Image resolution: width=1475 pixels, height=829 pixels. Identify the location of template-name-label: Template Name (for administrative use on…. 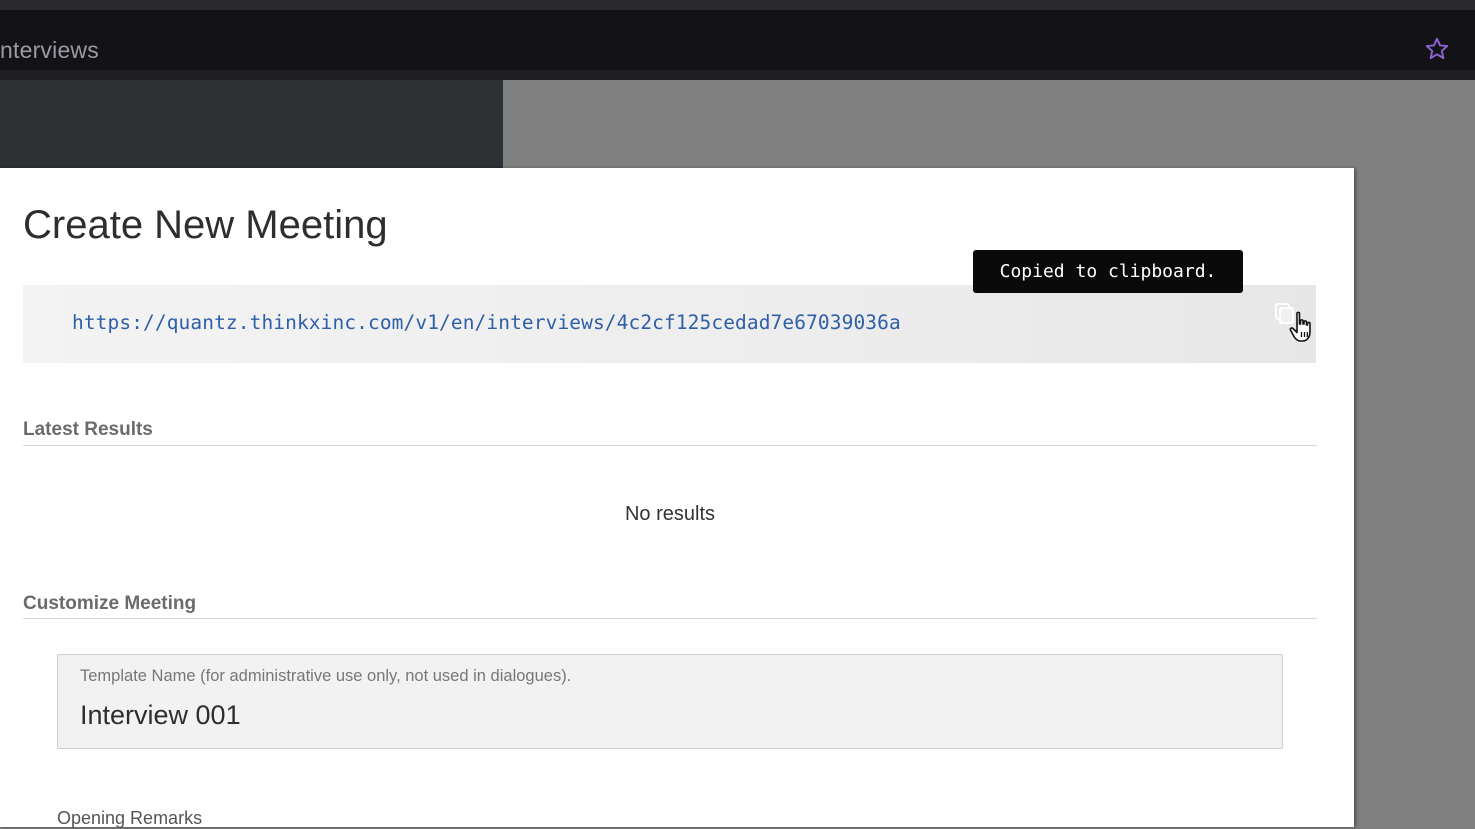
(326, 676).